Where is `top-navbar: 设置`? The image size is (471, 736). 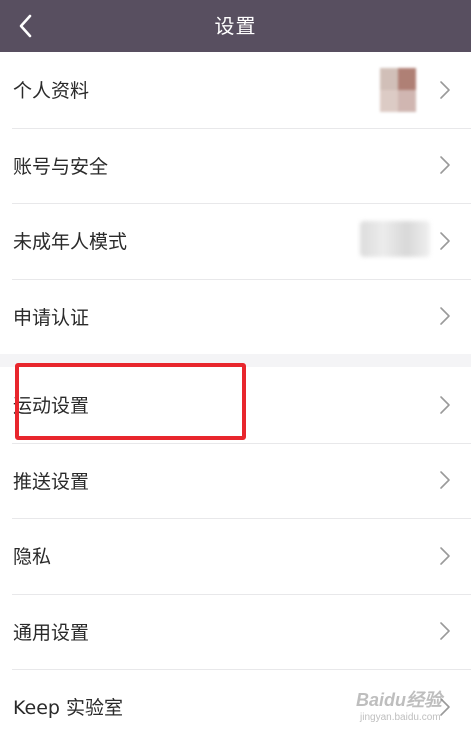
top-navbar: 设置 is located at coordinates (235, 26).